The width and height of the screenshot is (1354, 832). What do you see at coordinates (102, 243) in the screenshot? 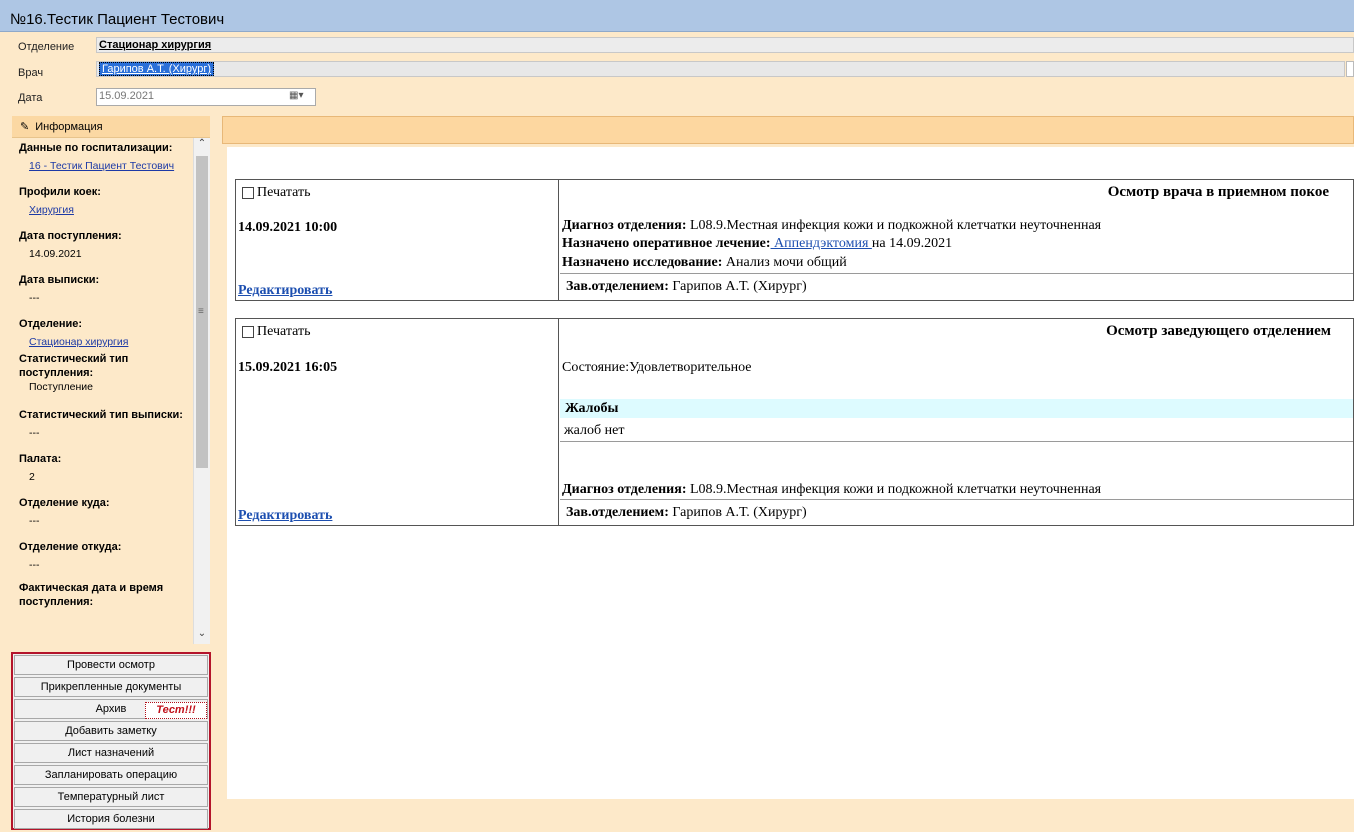
I see `info-item: Дата поступления: 14.09.2021` at bounding box center [102, 243].